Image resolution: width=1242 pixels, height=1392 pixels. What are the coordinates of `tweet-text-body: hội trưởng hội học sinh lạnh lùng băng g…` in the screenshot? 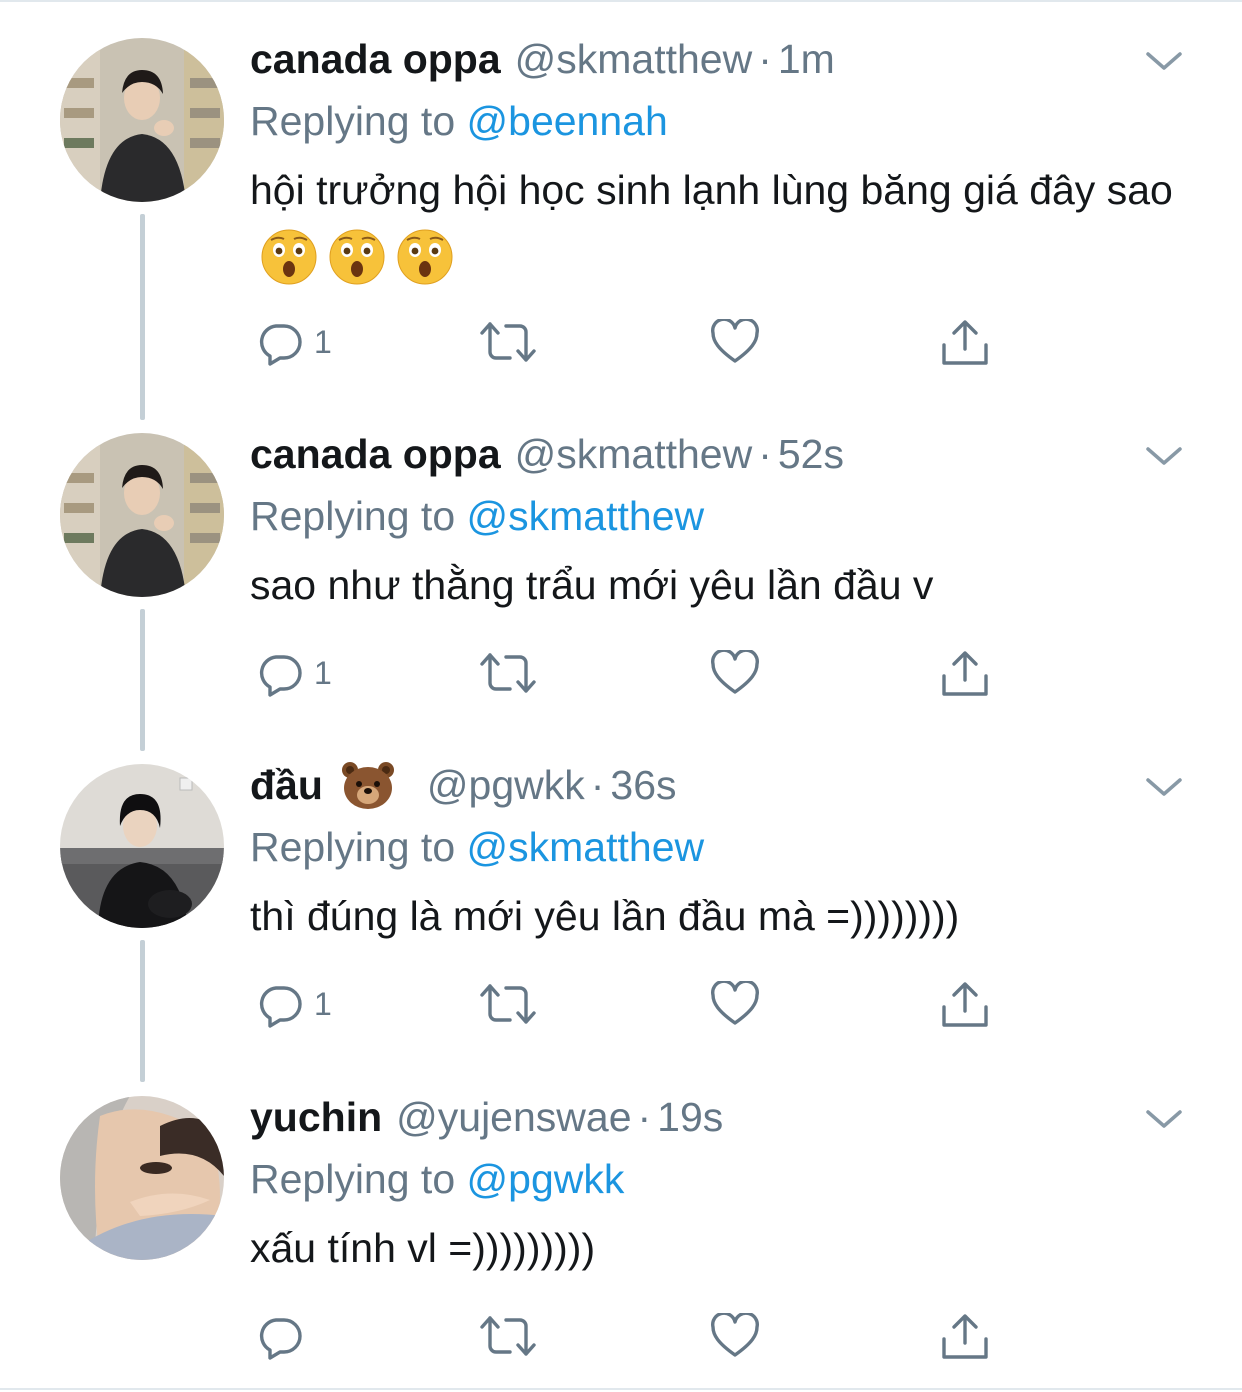 It's located at (711, 190).